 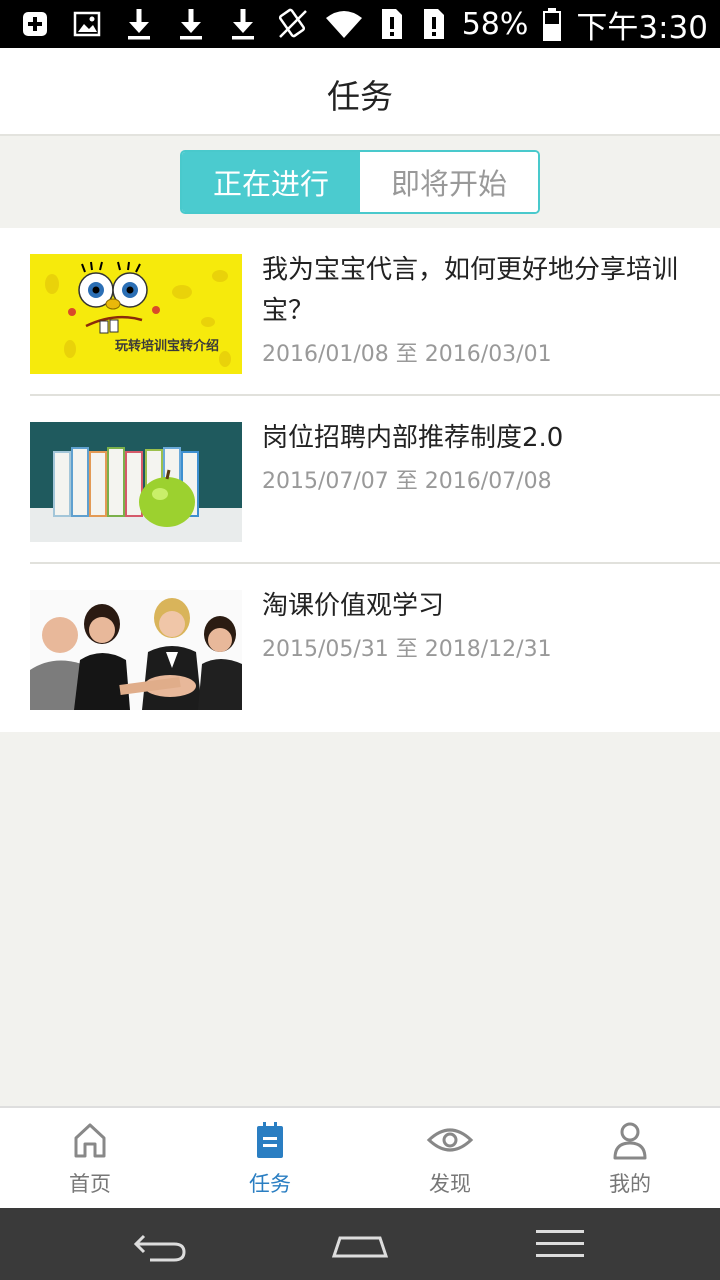 What do you see at coordinates (450, 1158) in the screenshot?
I see `tab-discover: 发现` at bounding box center [450, 1158].